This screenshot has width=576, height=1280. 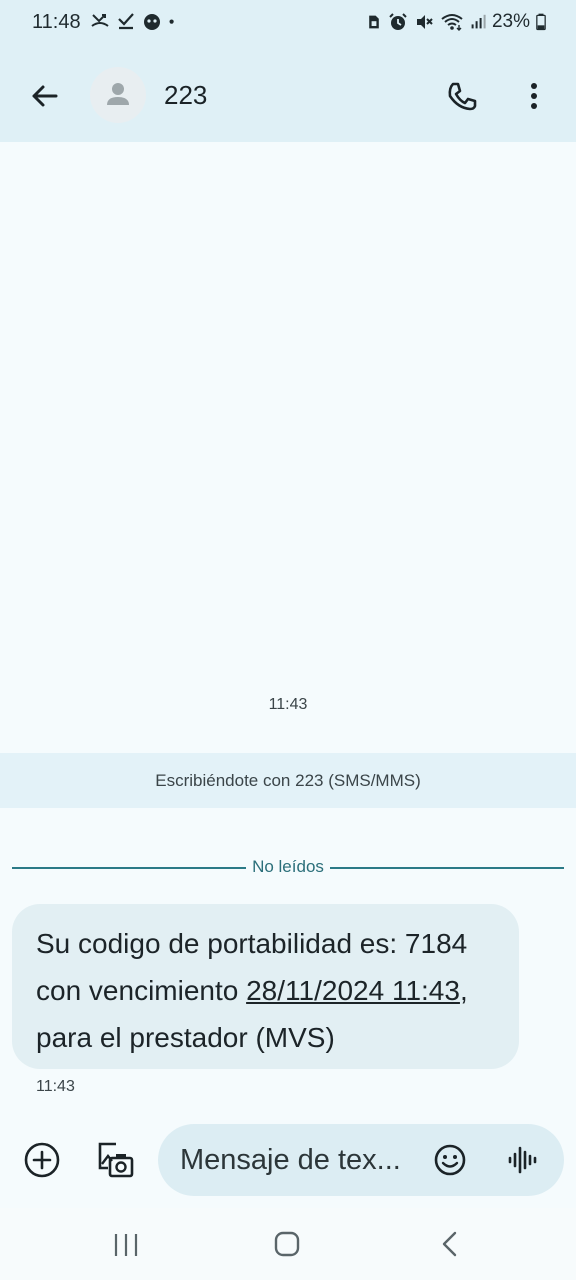 I want to click on voice-icon, so click(x=522, y=1160).